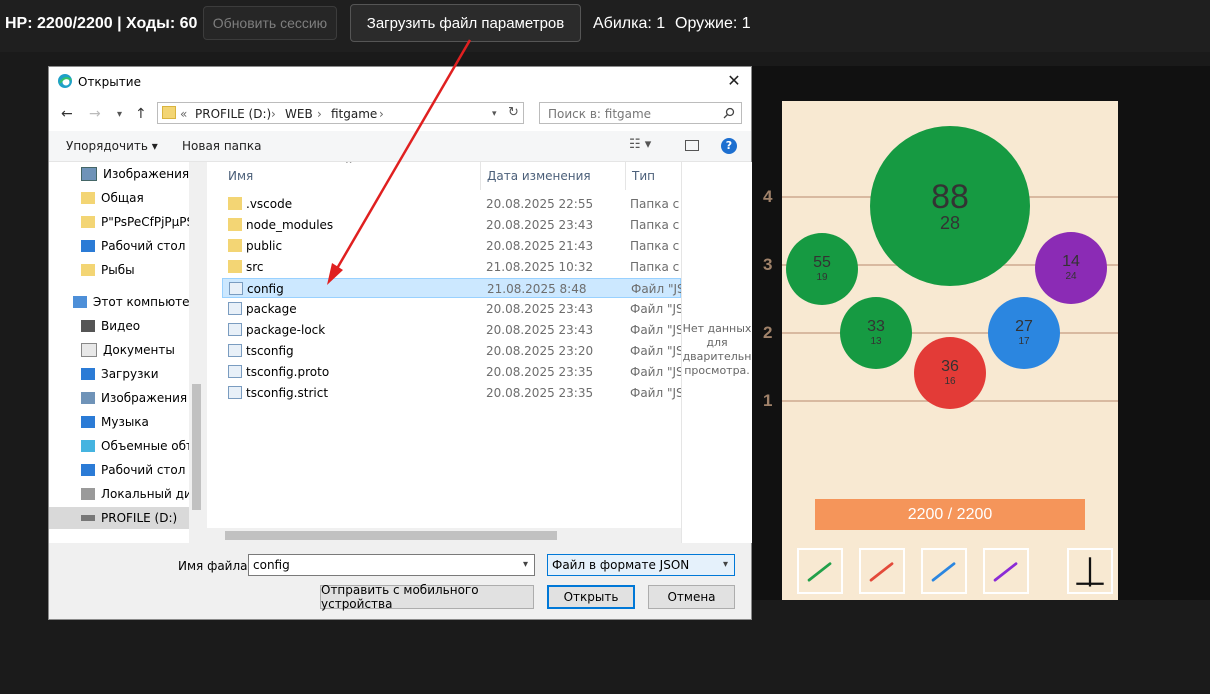 This screenshot has width=1210, height=694. I want to click on lane-number: 4, so click(768, 196).